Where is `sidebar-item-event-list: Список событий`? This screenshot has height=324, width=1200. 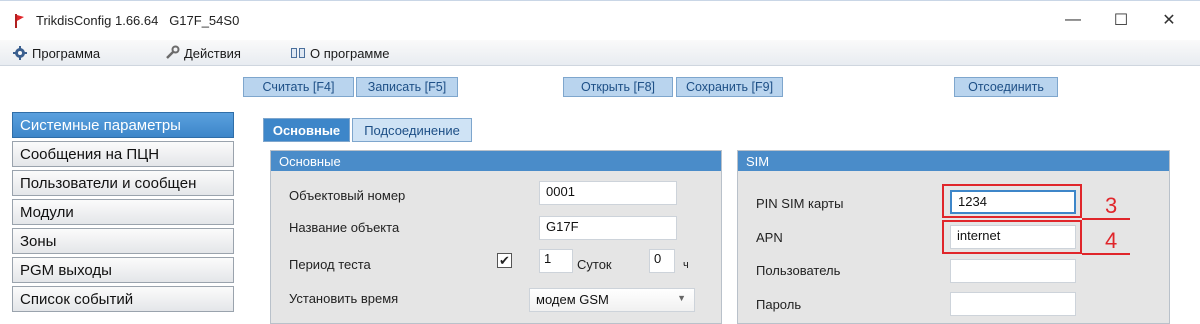 sidebar-item-event-list: Список событий is located at coordinates (123, 299).